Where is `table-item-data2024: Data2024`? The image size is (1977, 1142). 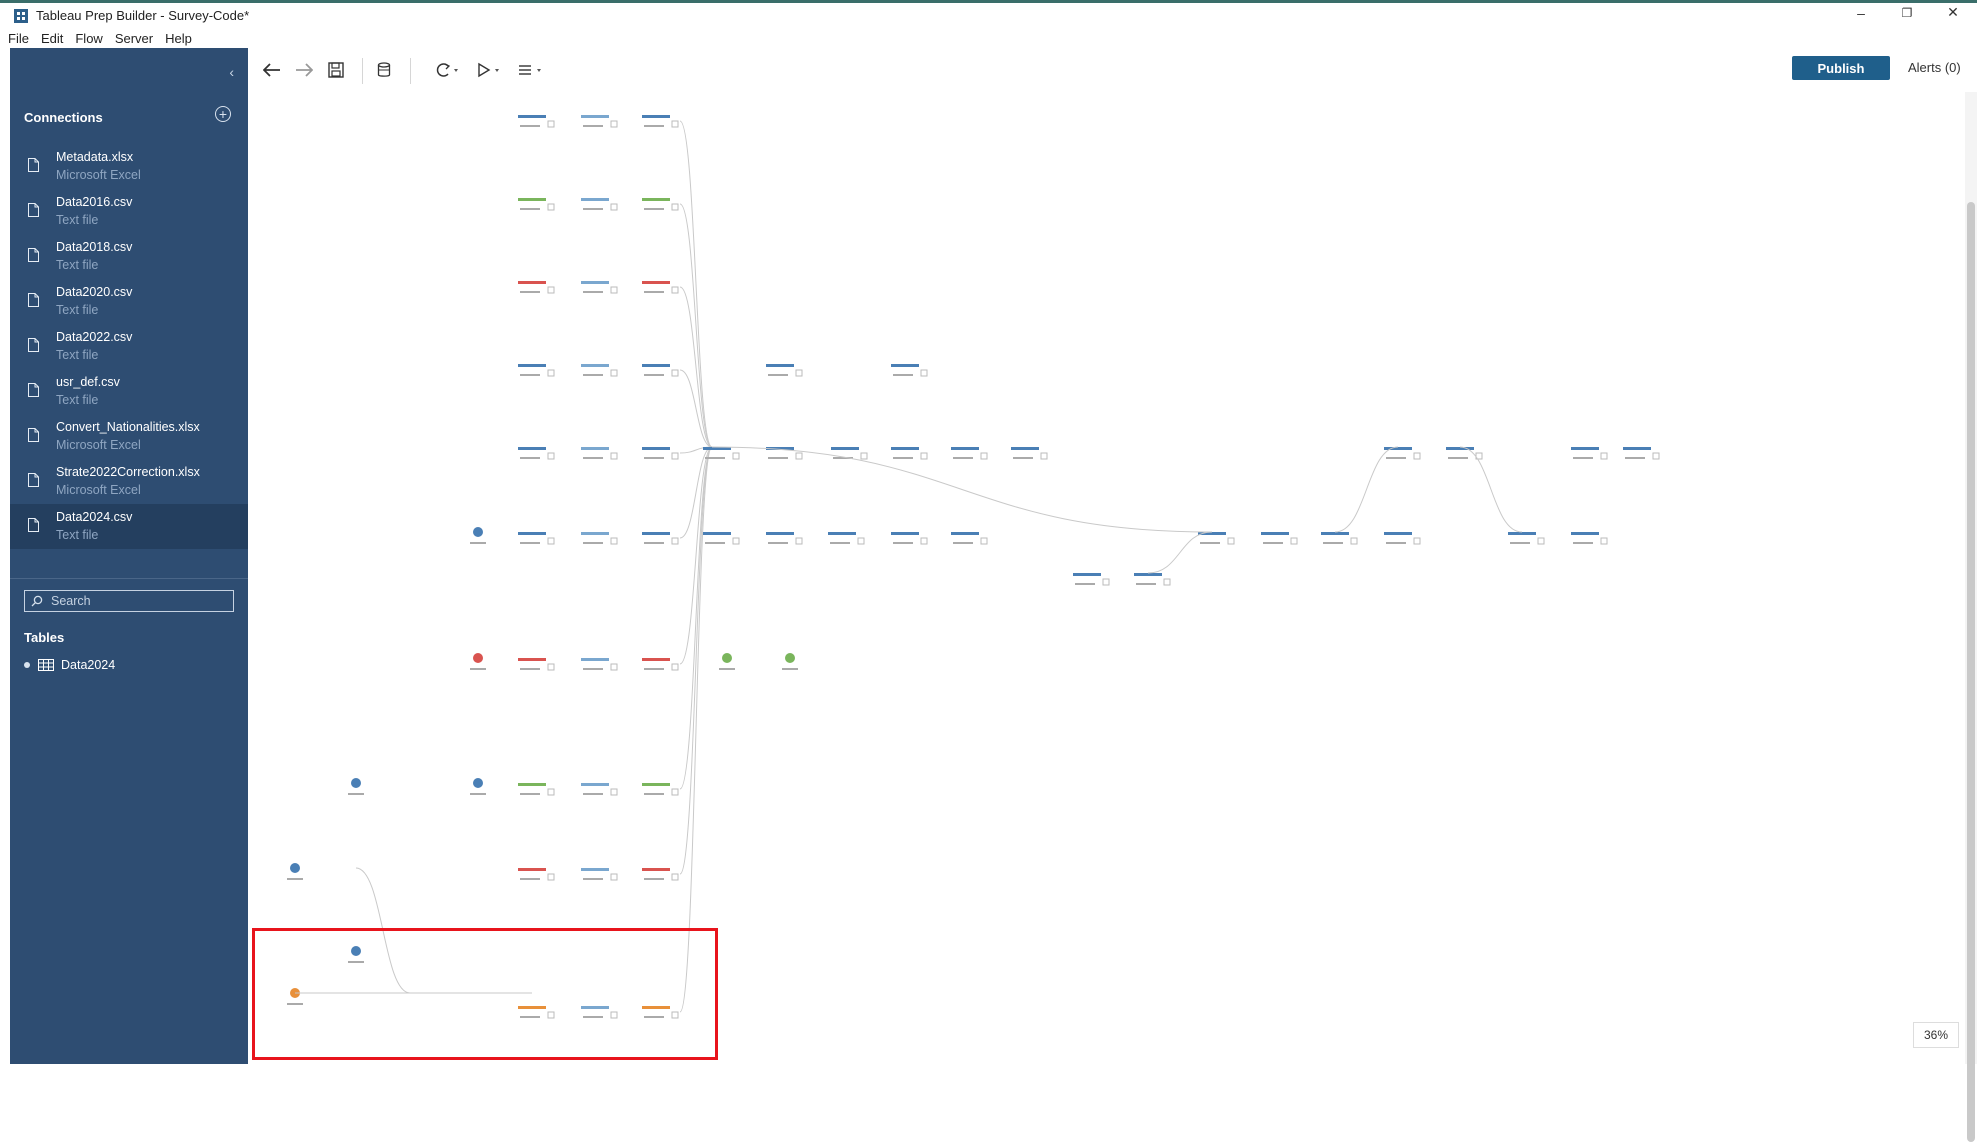
table-item-data2024: Data2024 is located at coordinates (69, 665).